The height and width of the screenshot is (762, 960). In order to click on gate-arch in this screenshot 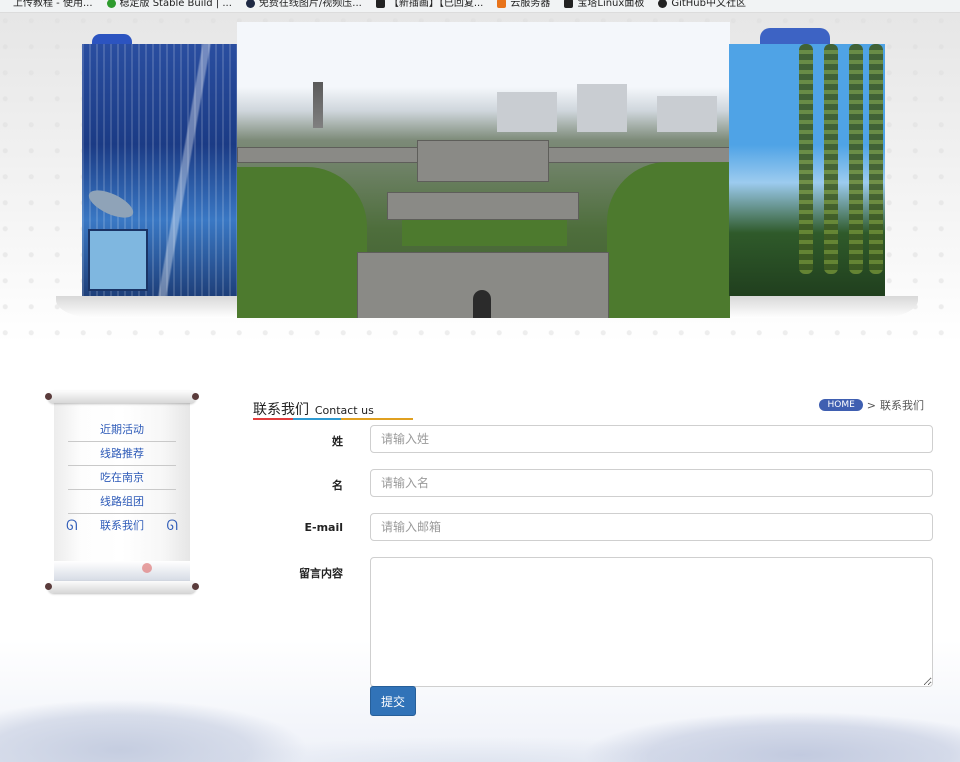, I will do `click(482, 304)`.